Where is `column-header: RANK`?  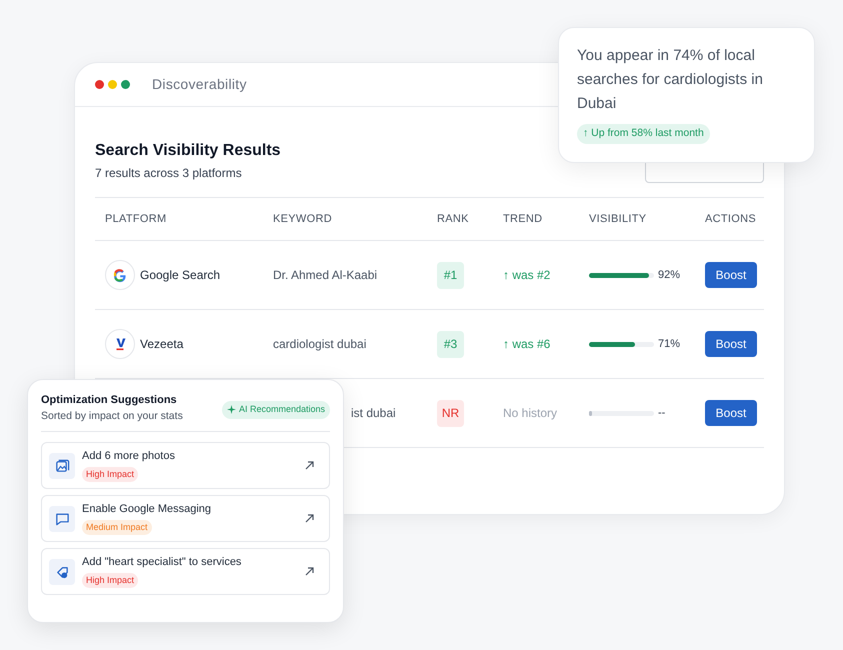 column-header: RANK is located at coordinates (453, 219).